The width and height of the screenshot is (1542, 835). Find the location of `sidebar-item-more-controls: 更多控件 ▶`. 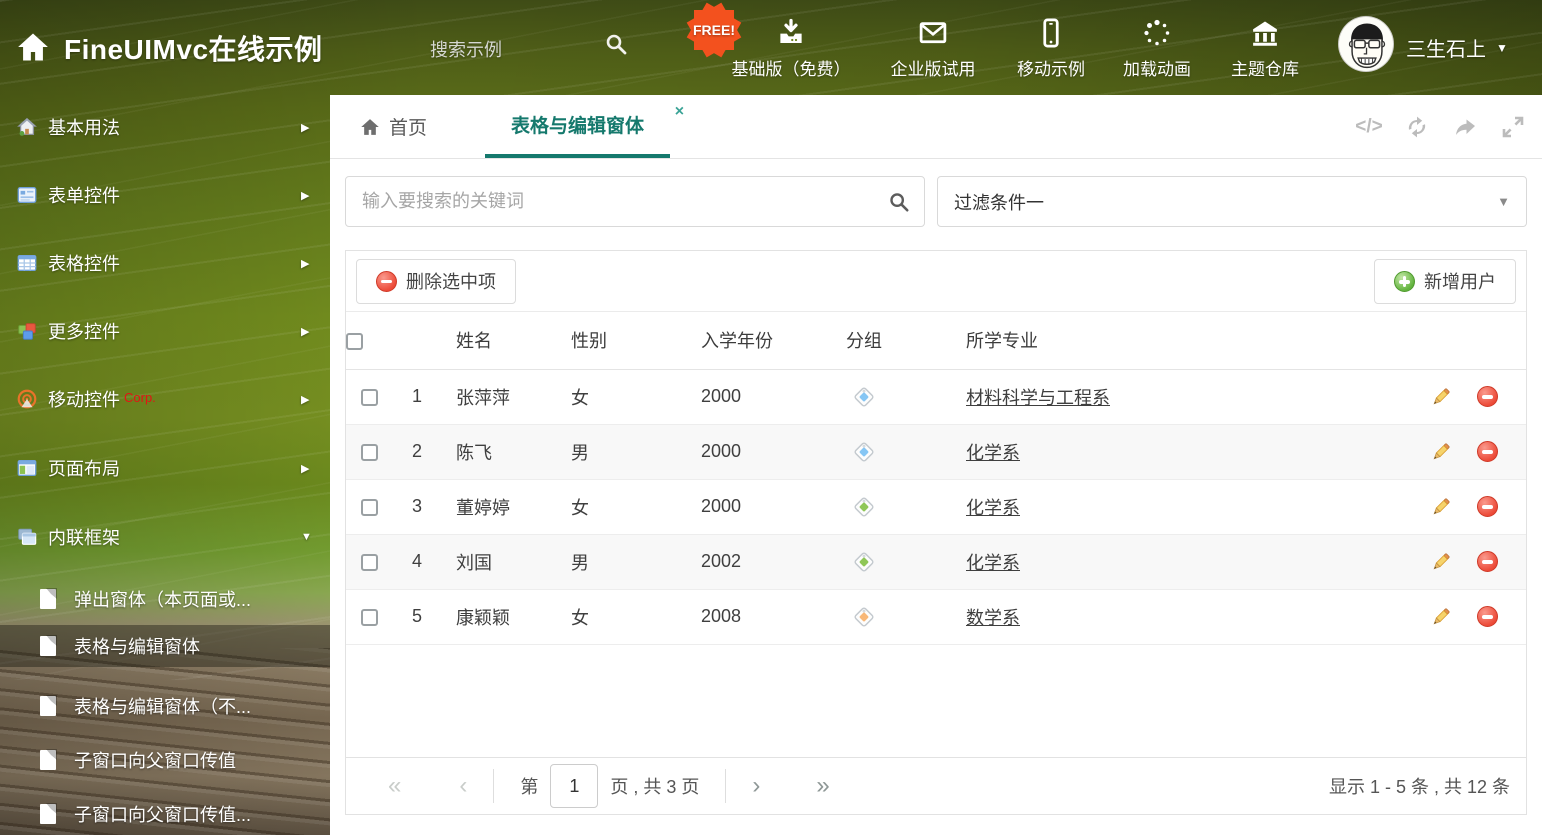

sidebar-item-more-controls: 更多控件 ▶ is located at coordinates (165, 331).